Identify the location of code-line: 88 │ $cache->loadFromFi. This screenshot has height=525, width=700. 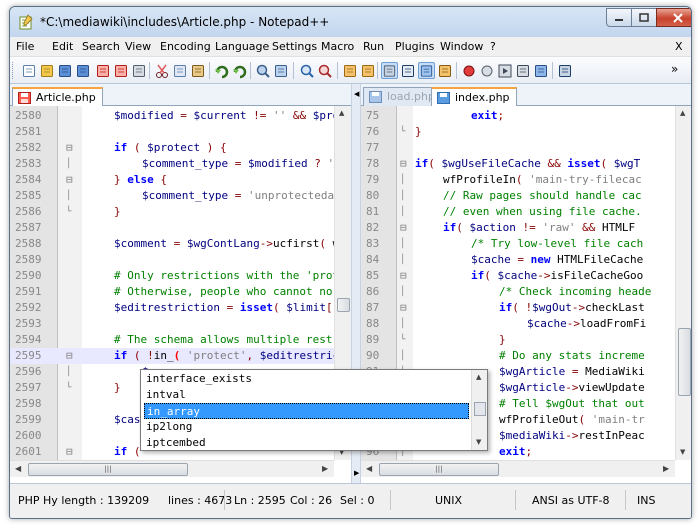
(526, 324).